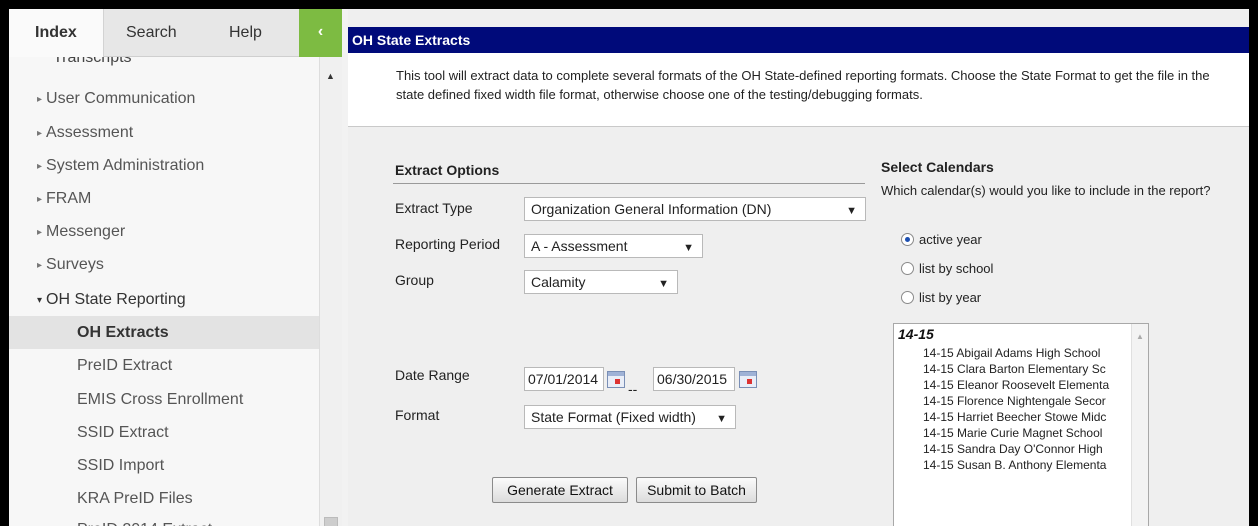 Image resolution: width=1258 pixels, height=526 pixels. Describe the element at coordinates (1139, 425) in the screenshot. I see `list-scrollbar: ▲` at that location.